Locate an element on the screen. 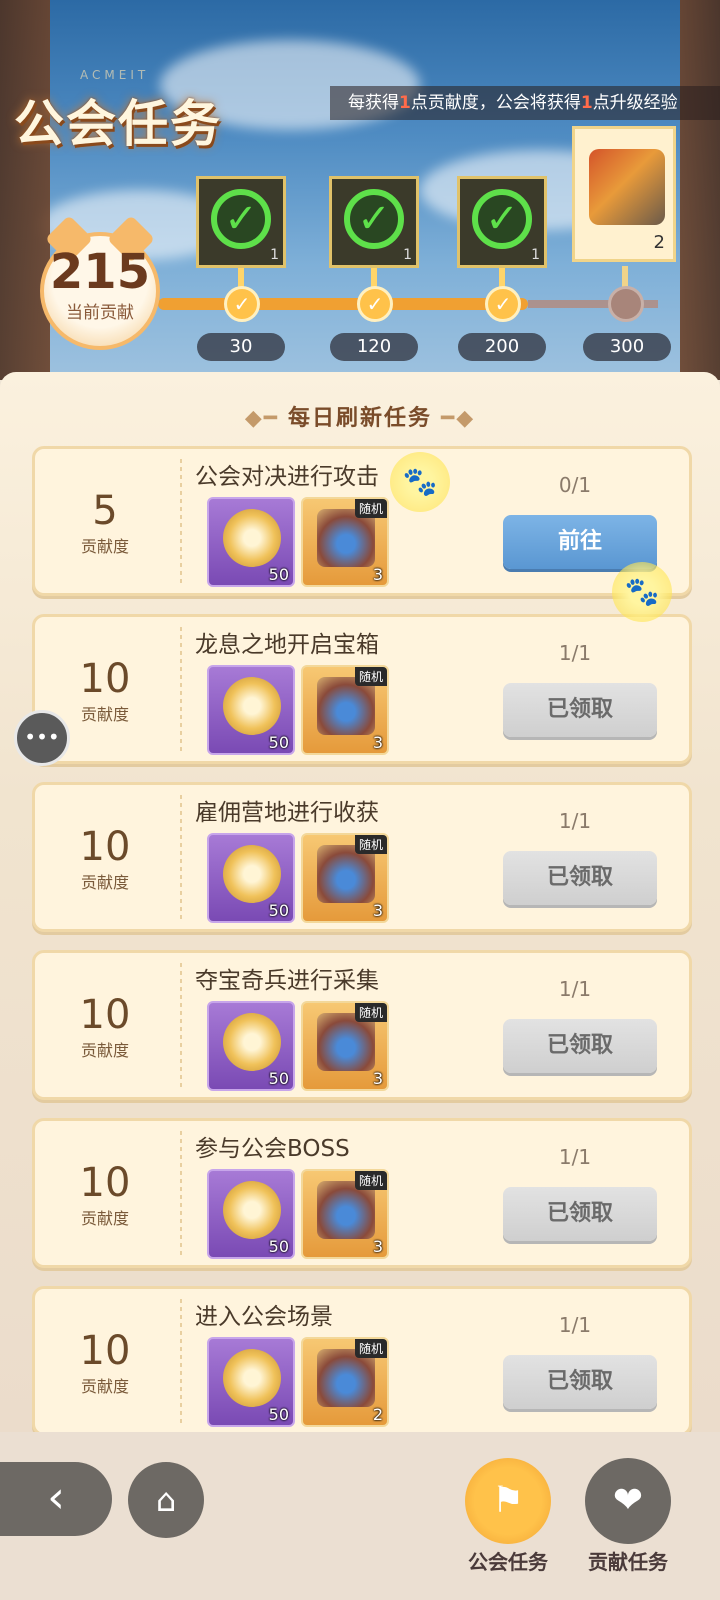 Image resolution: width=720 pixels, height=1600 pixels. task-card: 10 贡献度 雇佣营地进行收获 1/1 50 随机 3 已领取 is located at coordinates (362, 857).